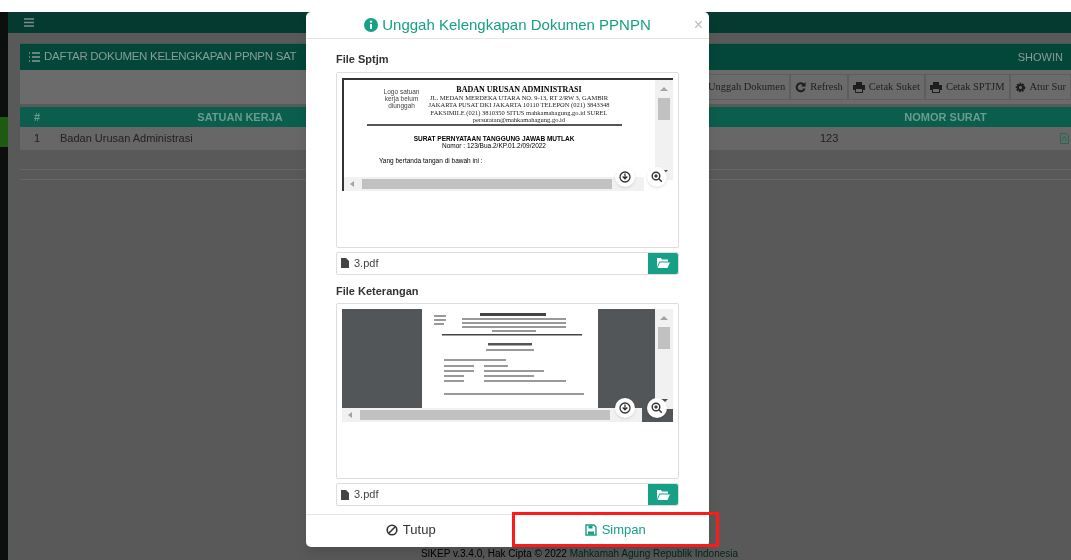  I want to click on showing-label: SHOWIN, so click(1040, 57).